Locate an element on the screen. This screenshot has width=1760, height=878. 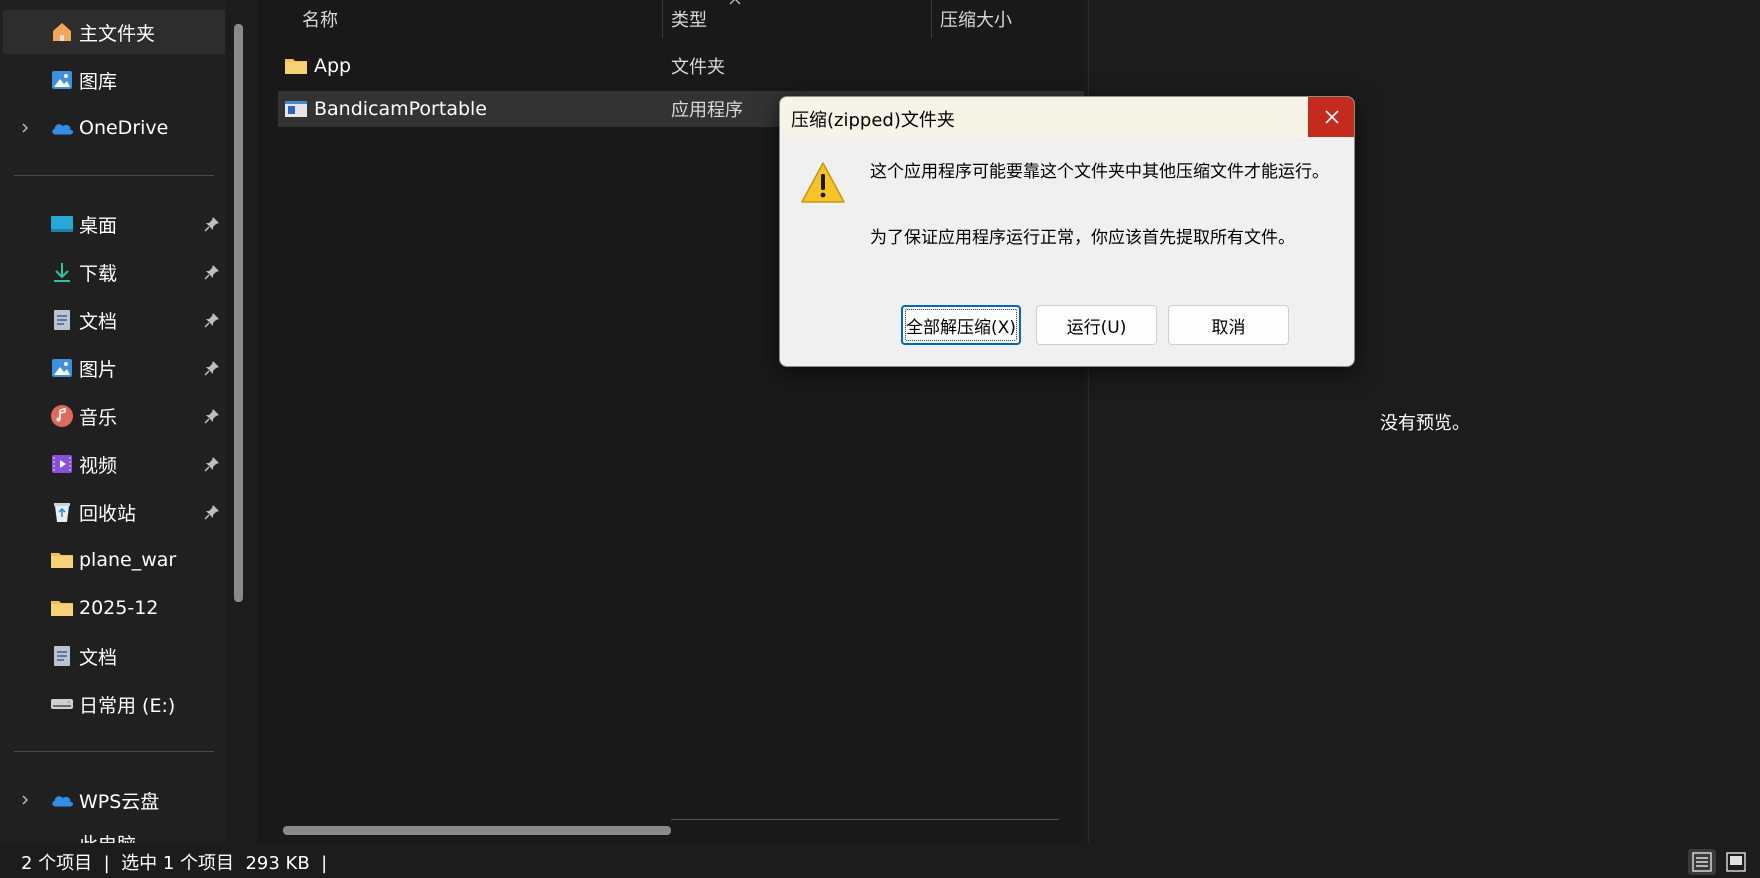
large-icons-view-button is located at coordinates (1736, 862).